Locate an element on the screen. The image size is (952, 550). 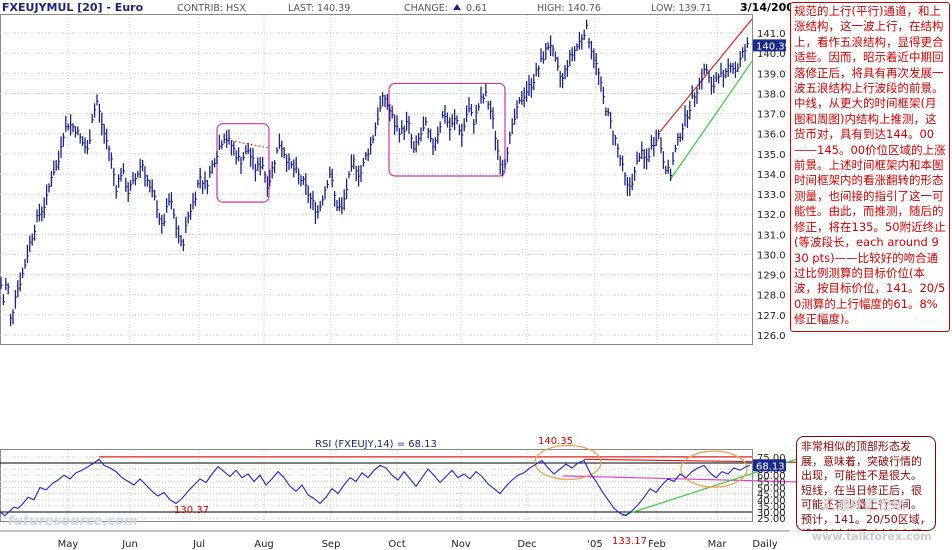
x-tick-label: Jul is located at coordinates (198, 544).